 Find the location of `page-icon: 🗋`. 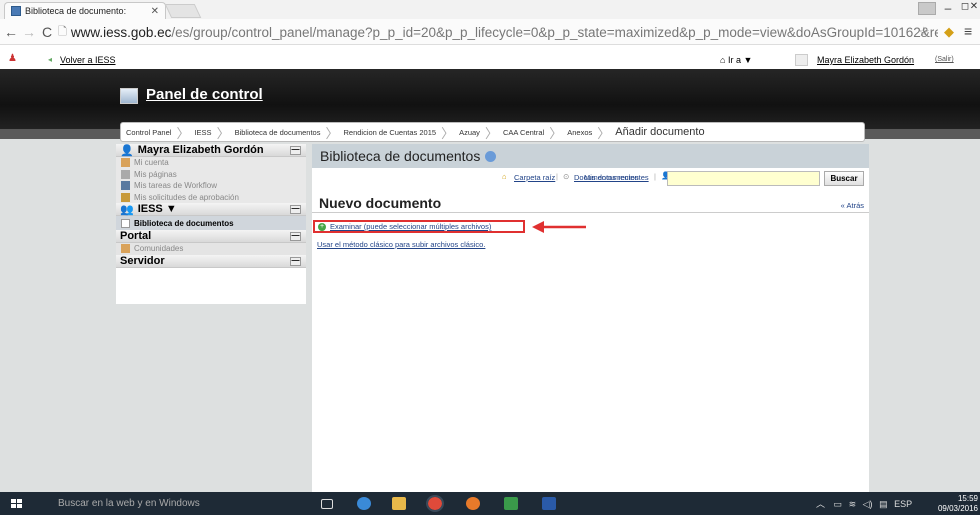

page-icon: 🗋 is located at coordinates (62, 31).